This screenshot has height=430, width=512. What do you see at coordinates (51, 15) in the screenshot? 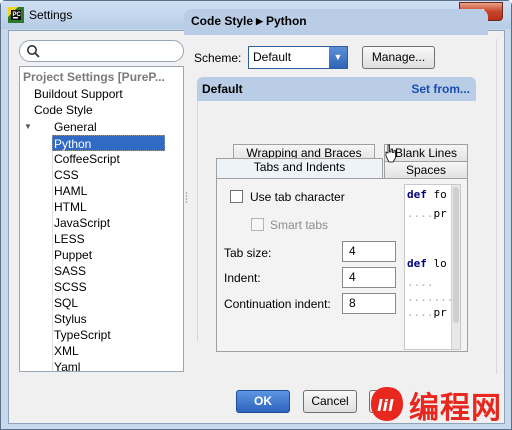
I see `window-title: Settings` at bounding box center [51, 15].